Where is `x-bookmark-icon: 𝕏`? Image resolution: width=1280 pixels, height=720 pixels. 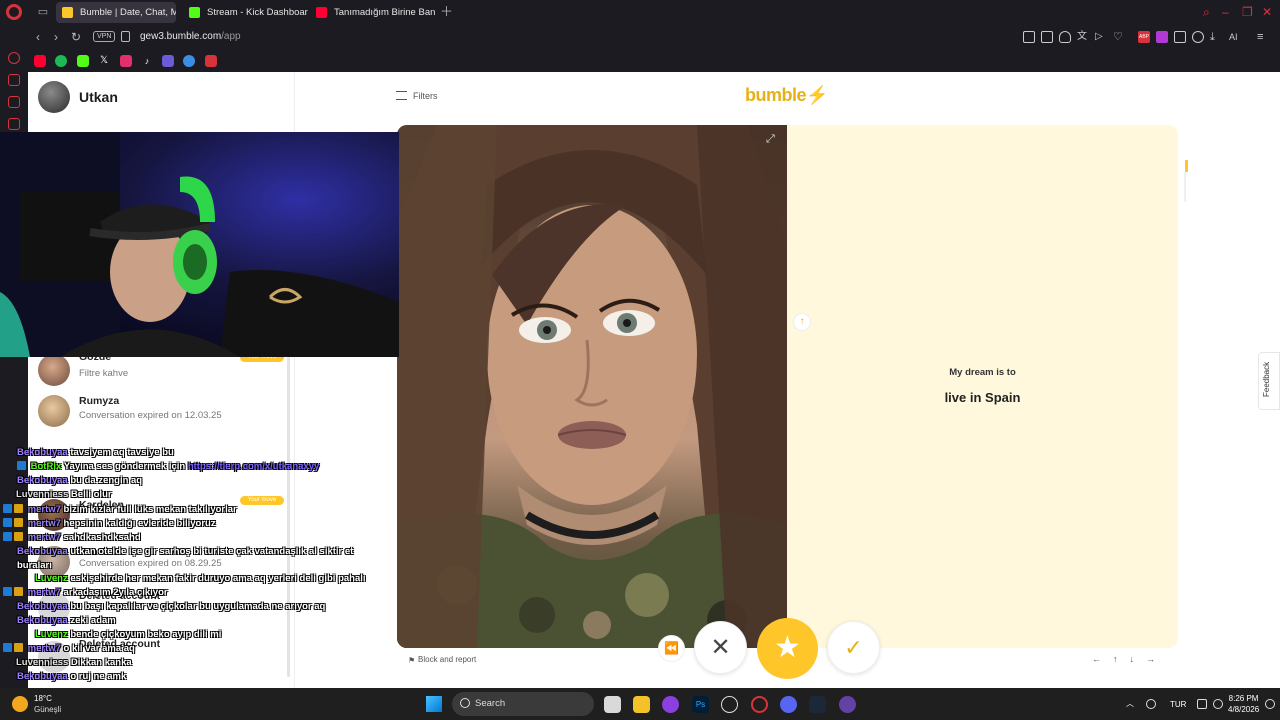 x-bookmark-icon: 𝕏 is located at coordinates (104, 61).